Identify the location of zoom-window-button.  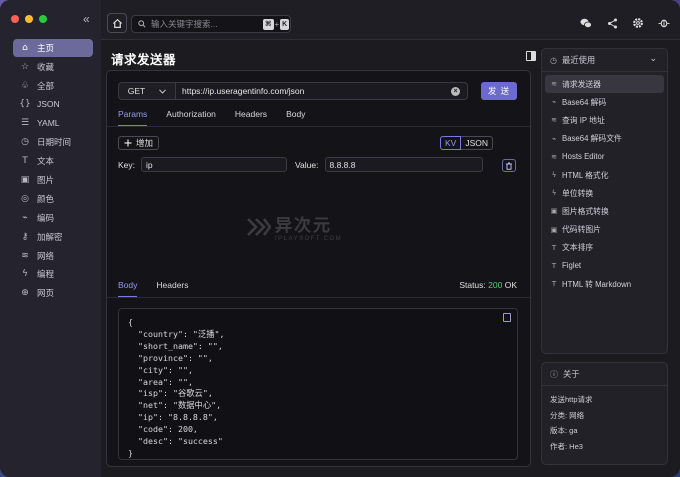
(43, 19).